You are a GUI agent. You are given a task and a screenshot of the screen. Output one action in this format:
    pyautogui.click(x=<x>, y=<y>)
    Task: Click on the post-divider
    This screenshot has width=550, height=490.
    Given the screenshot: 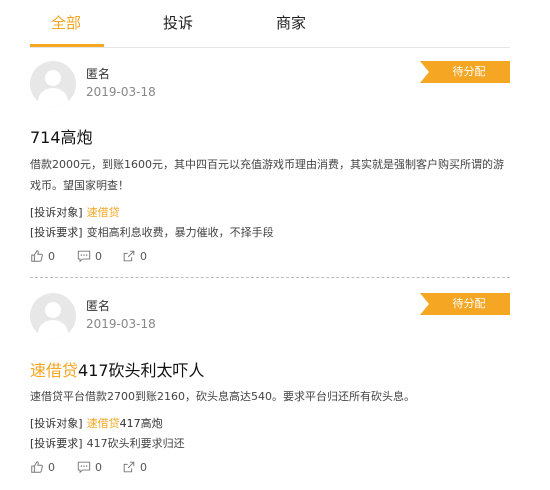 What is the action you would take?
    pyautogui.click(x=270, y=277)
    